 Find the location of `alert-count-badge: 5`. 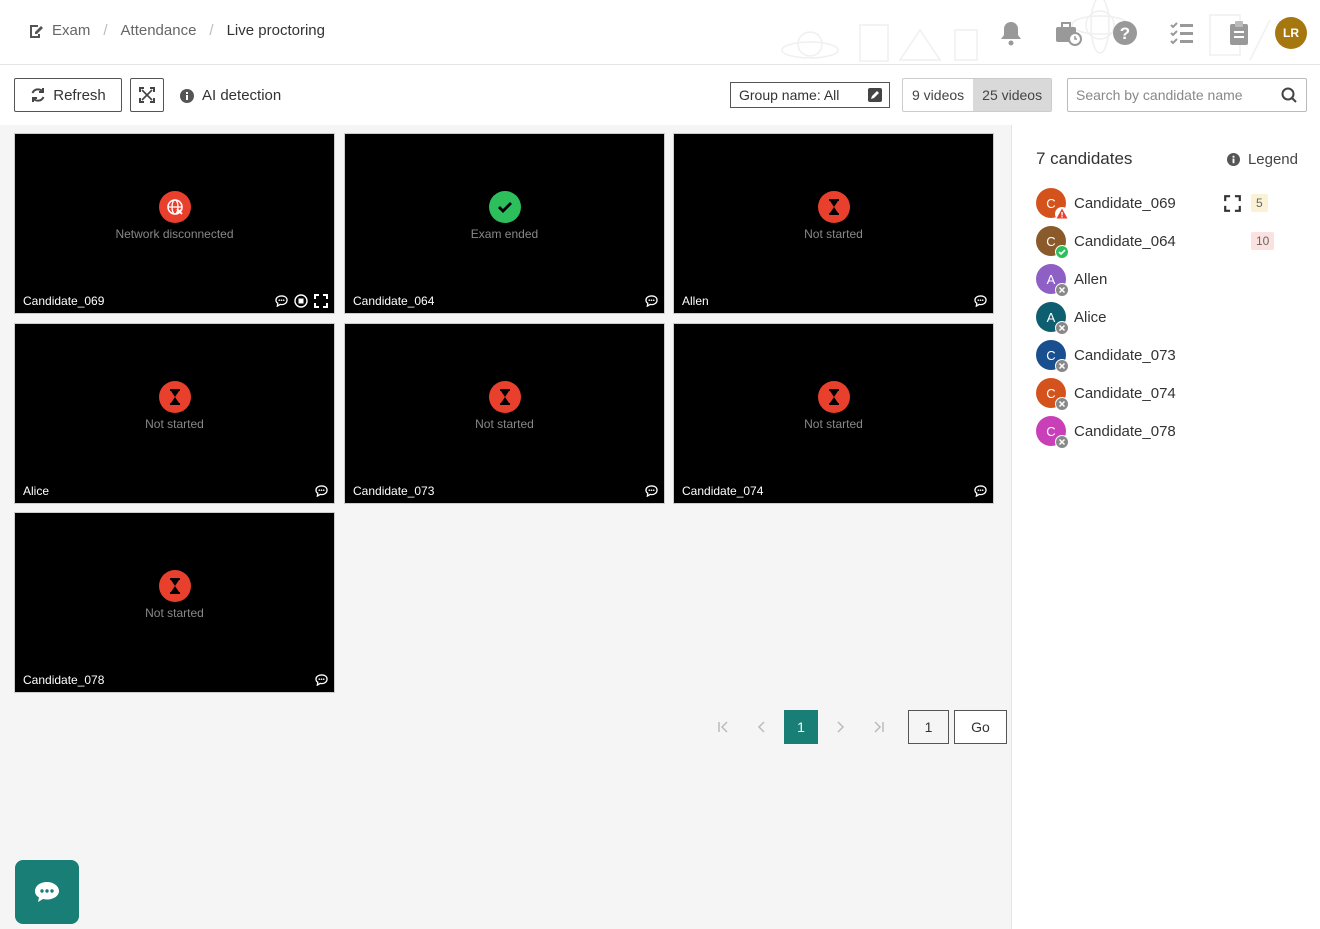

alert-count-badge: 5 is located at coordinates (1259, 203).